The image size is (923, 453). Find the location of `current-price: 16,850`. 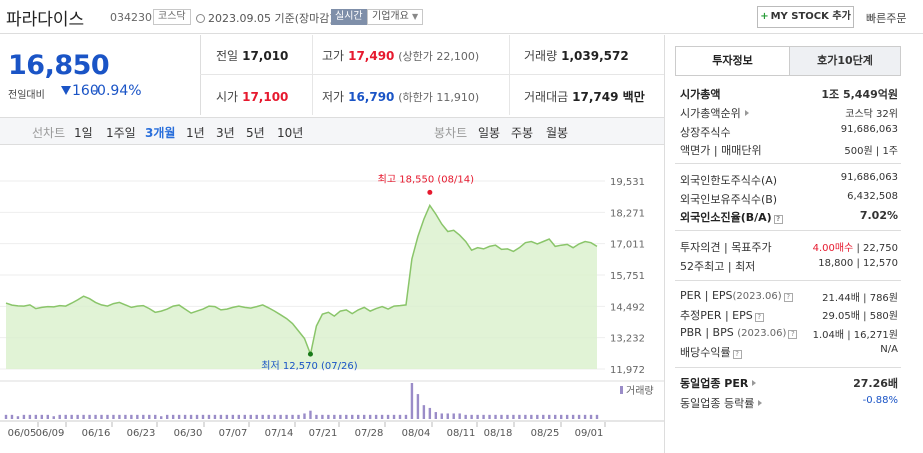

current-price: 16,850 is located at coordinates (59, 65).